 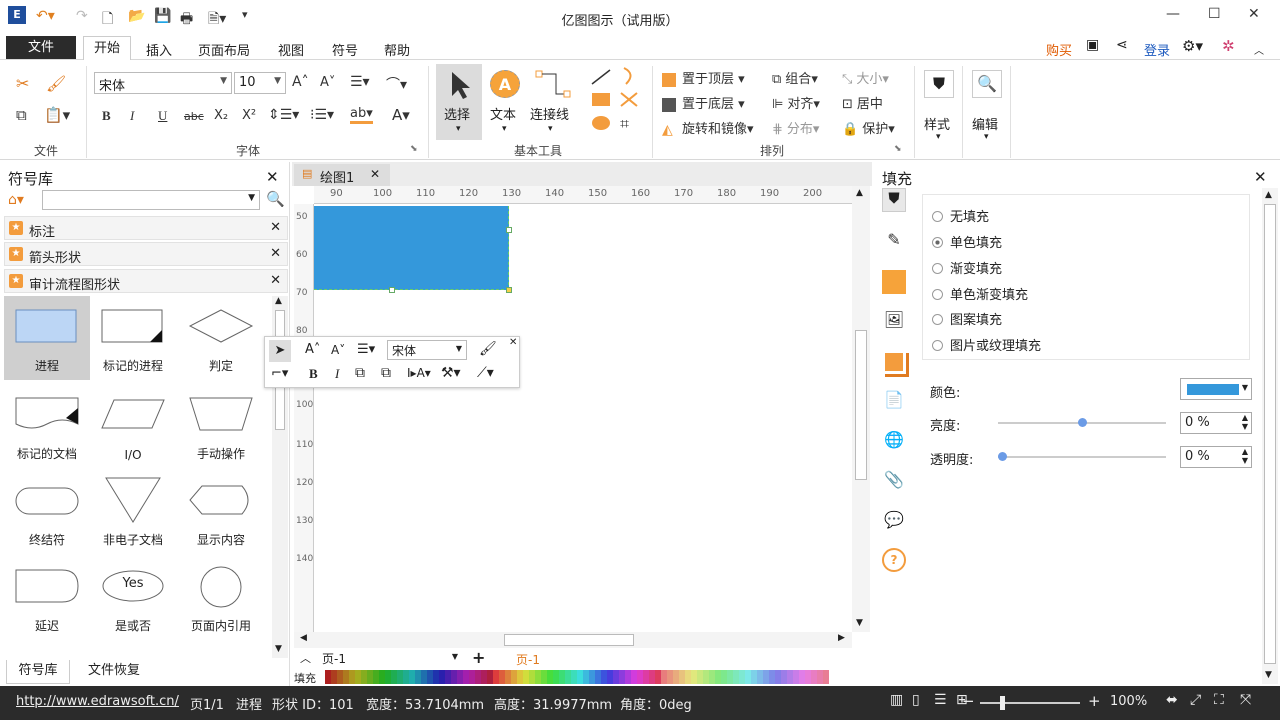 What do you see at coordinates (868, 127) in the screenshot?
I see `protect-button: 🔒 保护▾` at bounding box center [868, 127].